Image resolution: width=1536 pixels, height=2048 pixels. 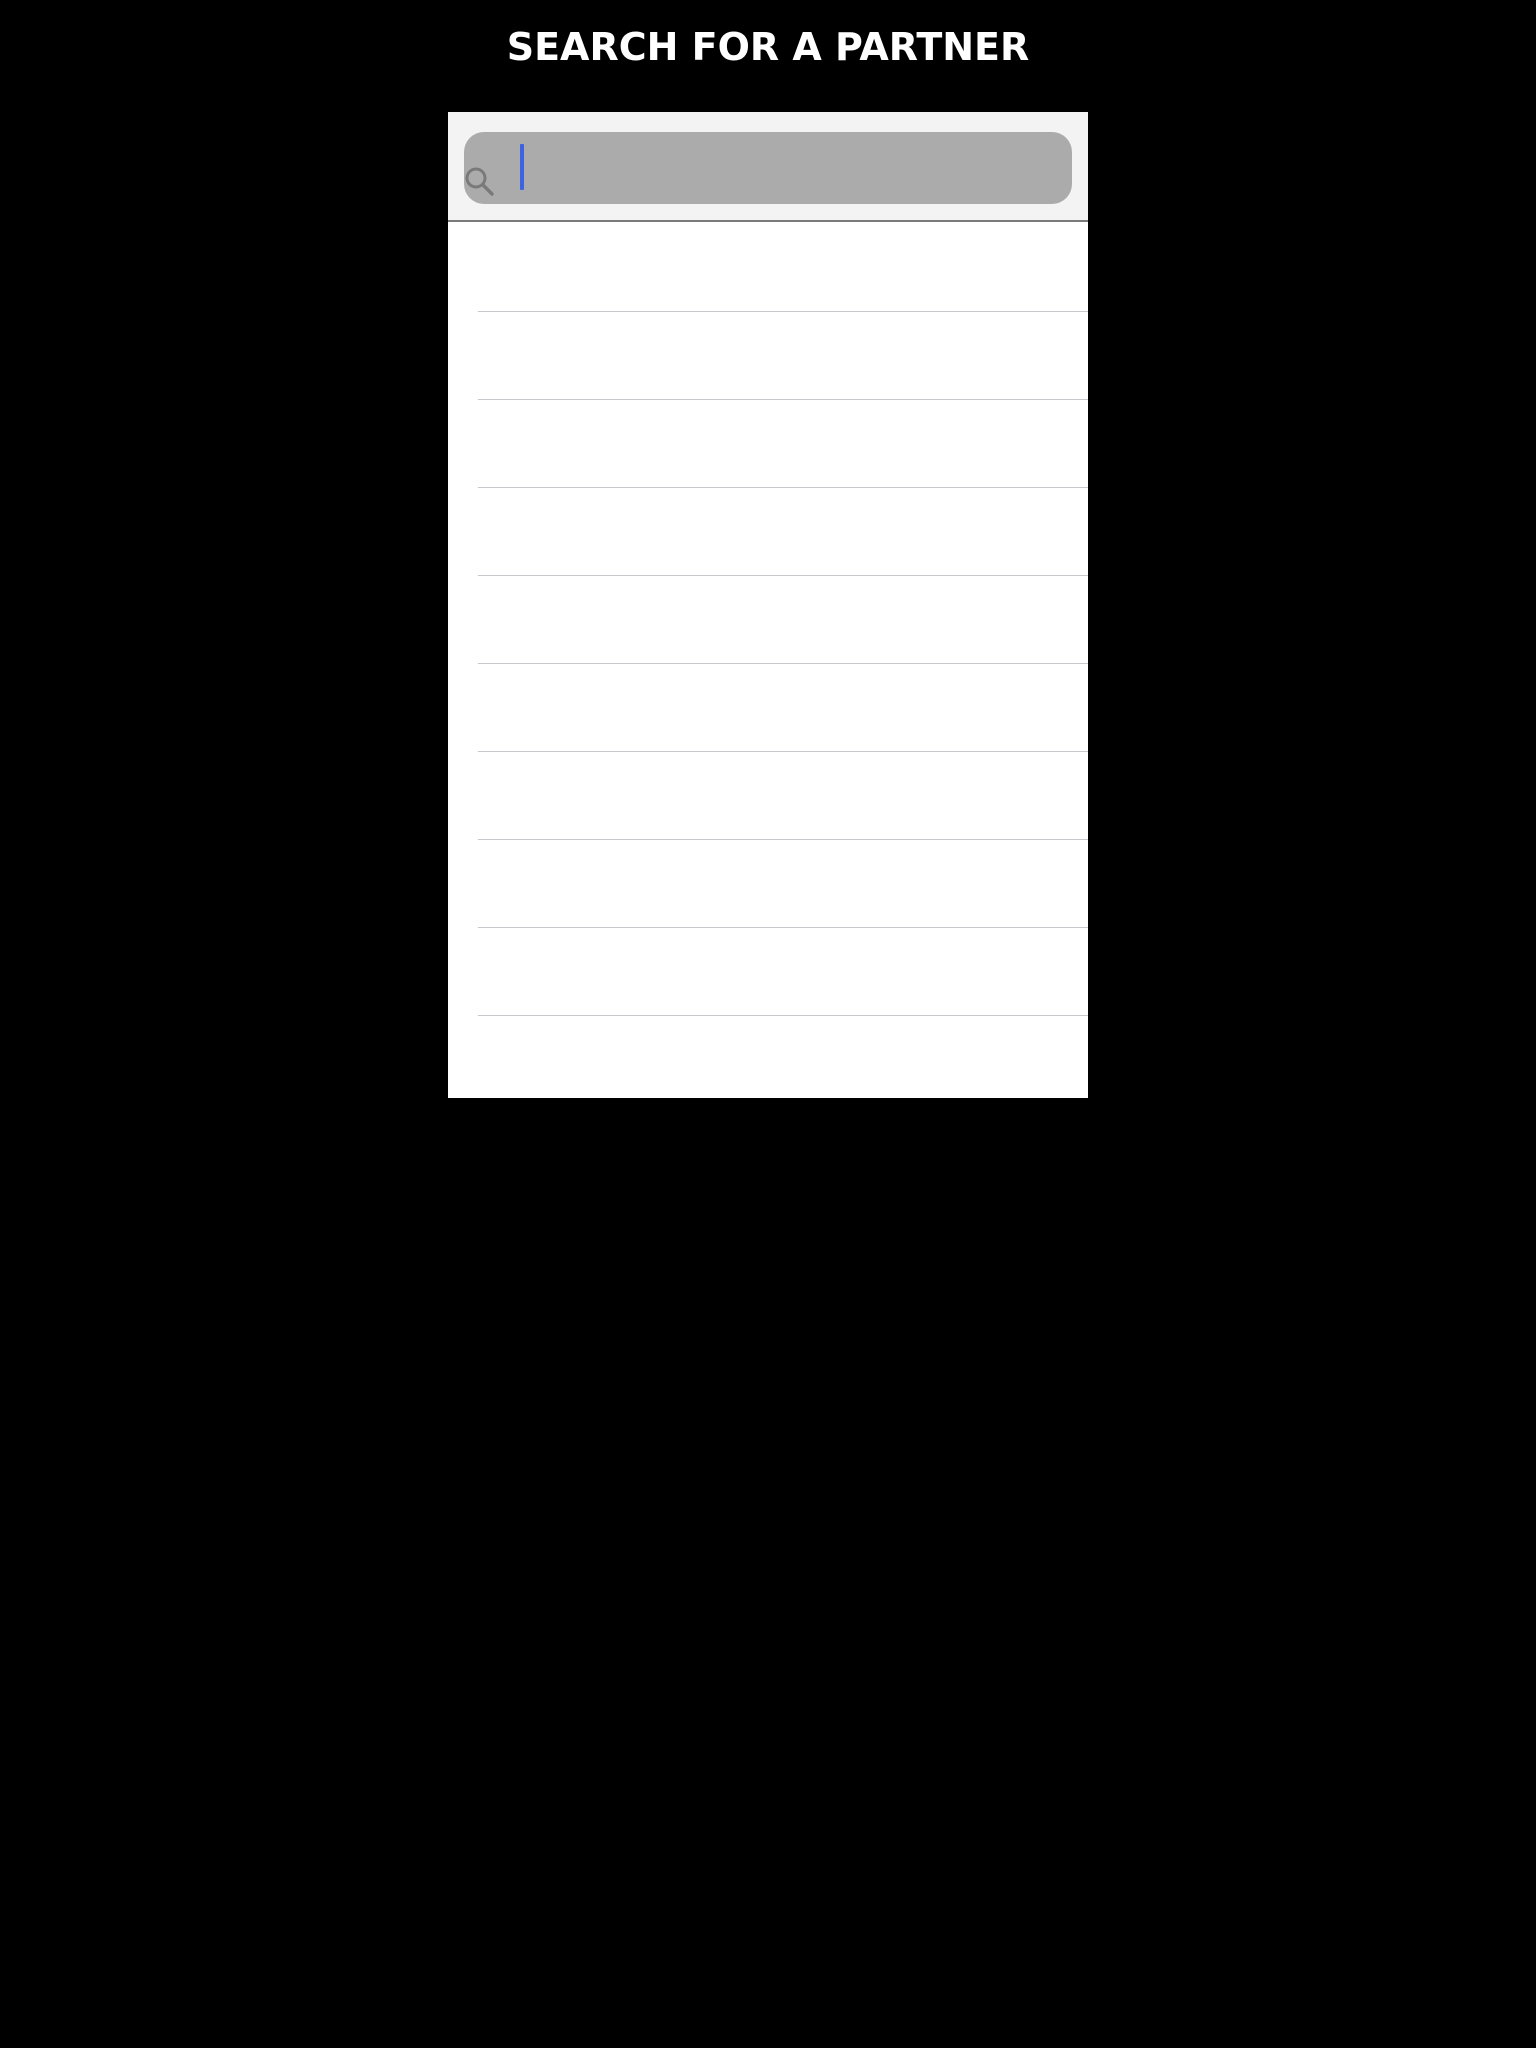 I want to click on page-title: SEARCH FOR A PARTNER, so click(x=768, y=47).